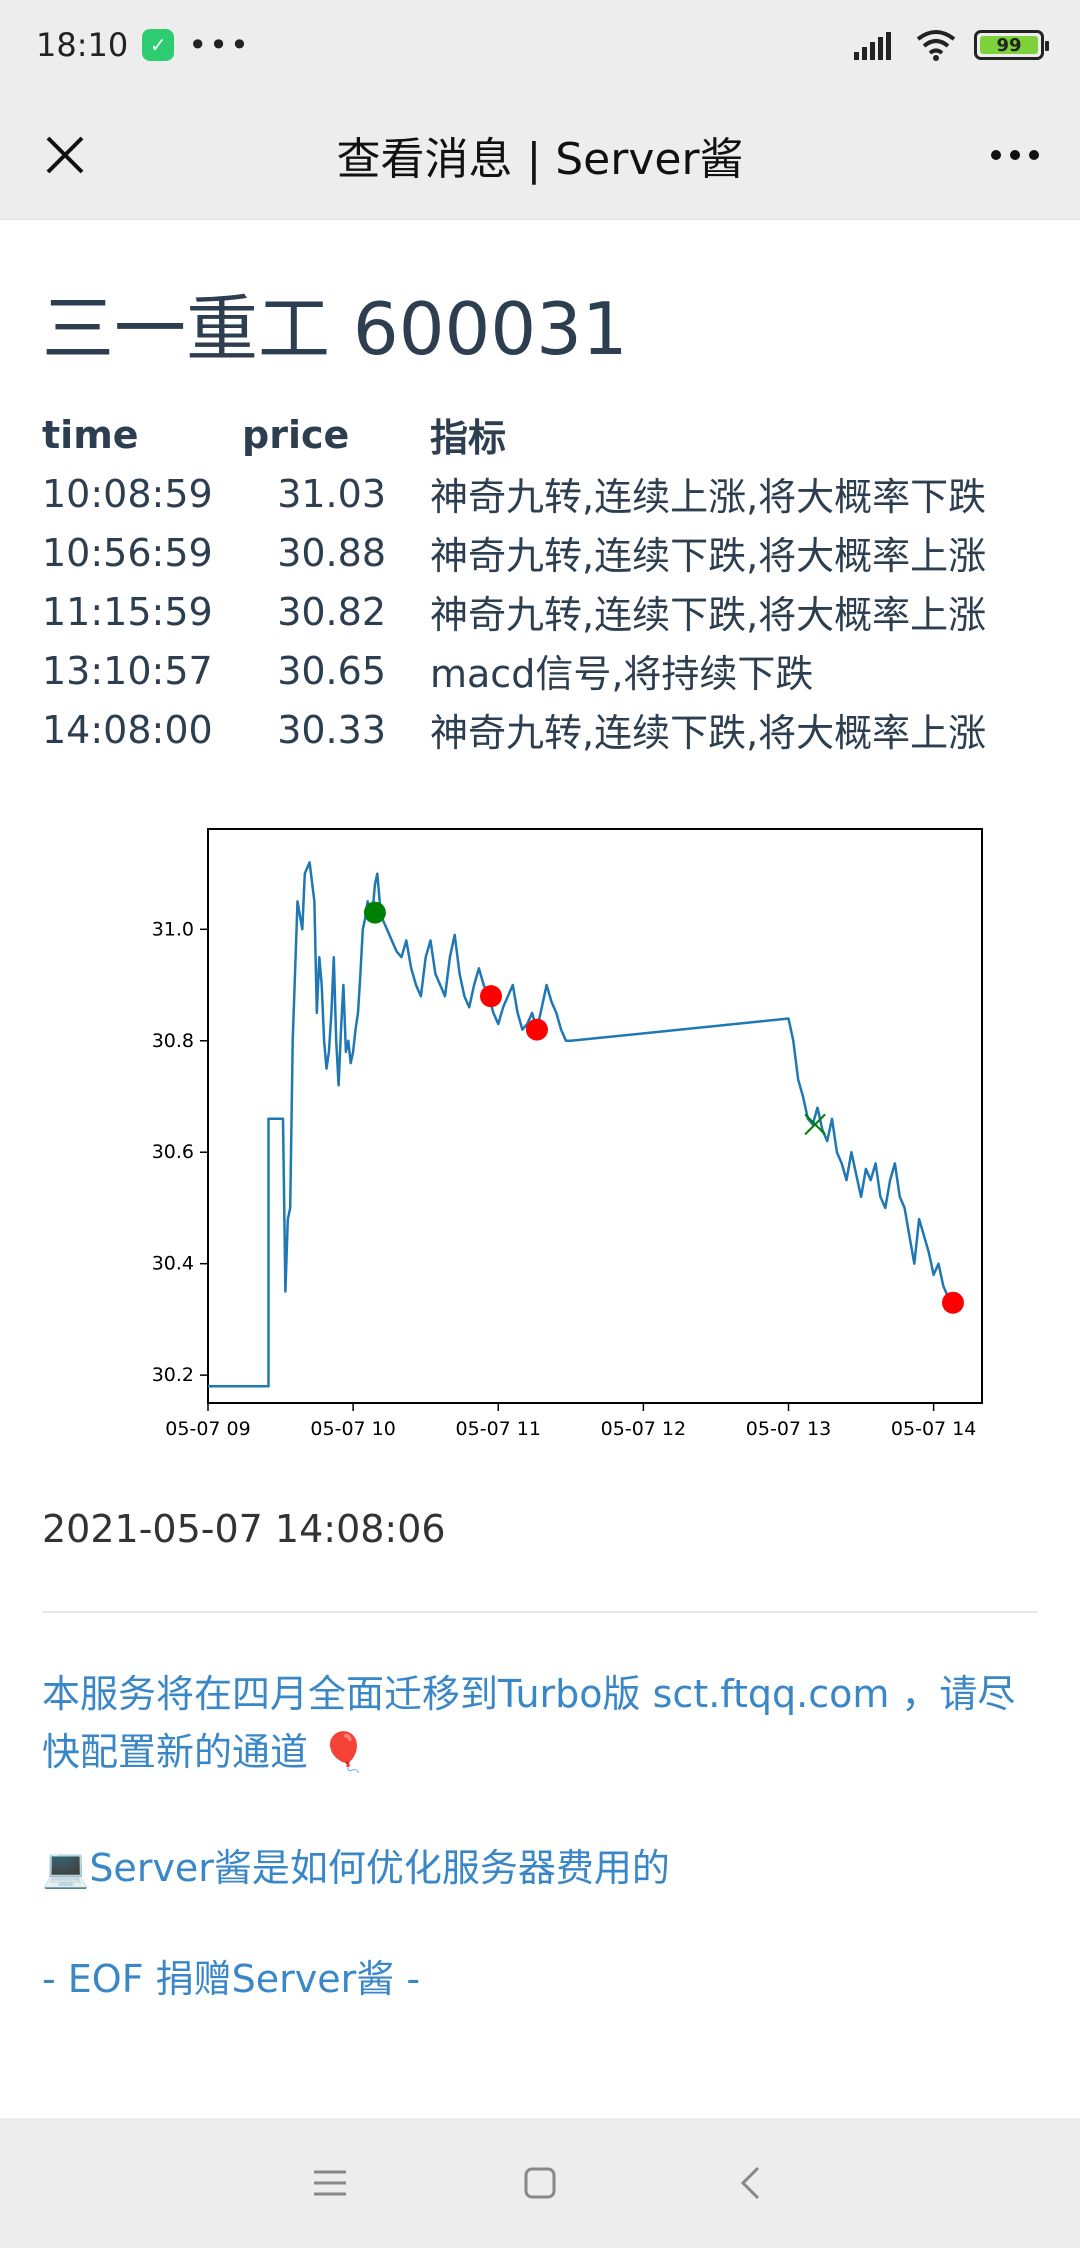  I want to click on y-tick-label: 30.8, so click(173, 1041).